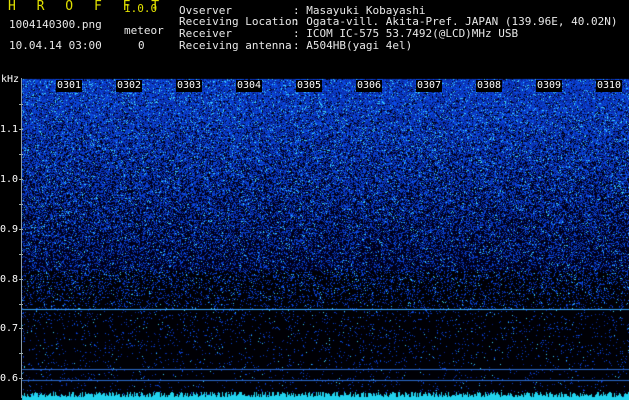 Image resolution: width=629 pixels, height=400 pixels. Describe the element at coordinates (9, 129) in the screenshot. I see `y-tick-label: 1.1` at that location.